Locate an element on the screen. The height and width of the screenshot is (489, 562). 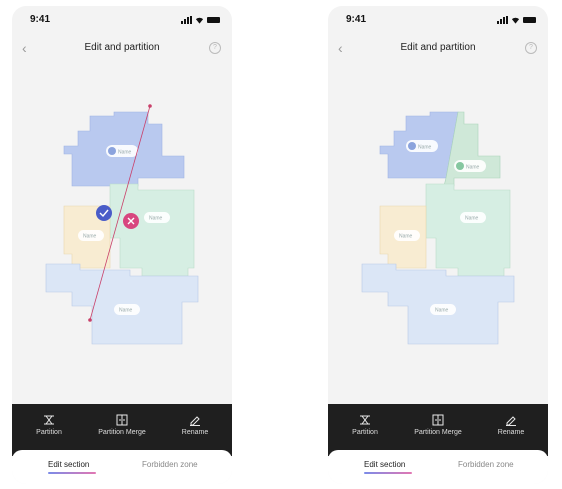
room-label-top-right: Name is located at coordinates (470, 166).